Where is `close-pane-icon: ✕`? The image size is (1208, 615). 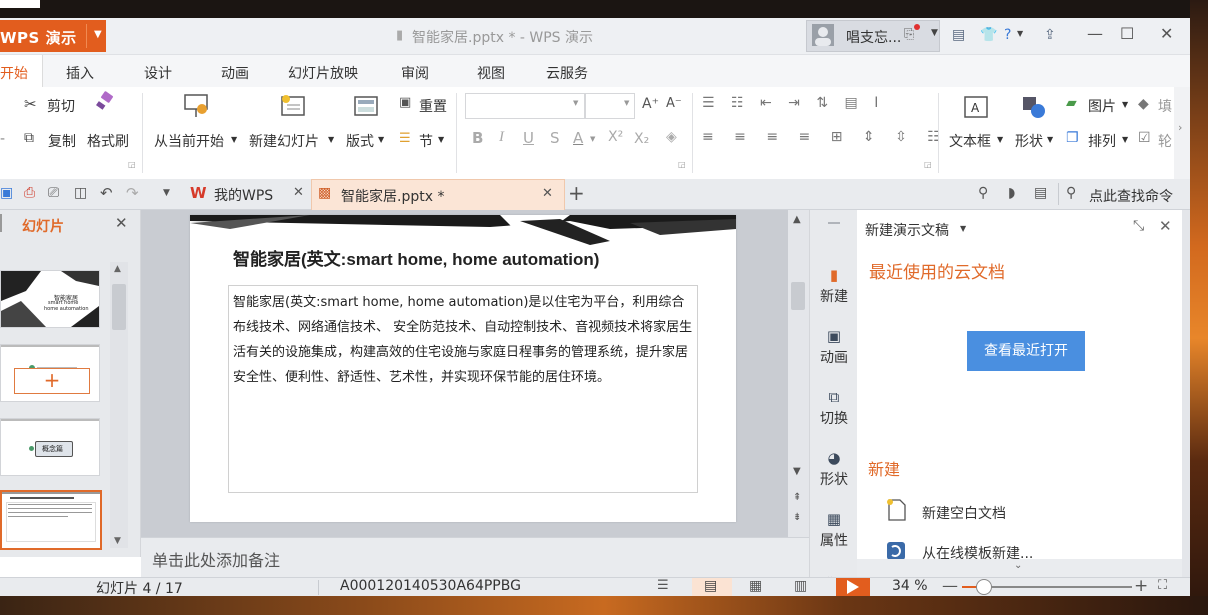
close-pane-icon: ✕ is located at coordinates (1165, 226).